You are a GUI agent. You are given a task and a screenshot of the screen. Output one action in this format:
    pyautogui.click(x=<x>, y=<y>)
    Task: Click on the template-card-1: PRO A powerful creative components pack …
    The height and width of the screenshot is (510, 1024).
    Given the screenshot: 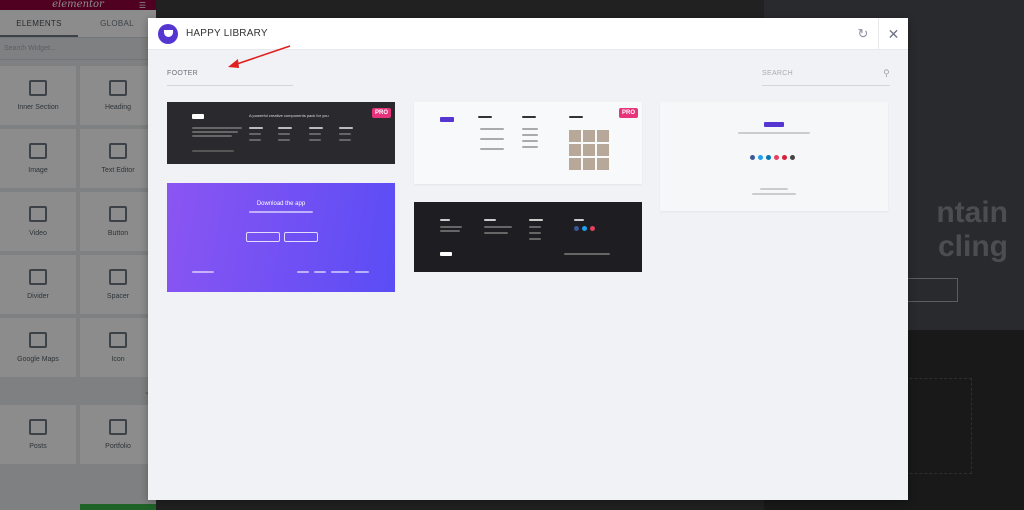 What is the action you would take?
    pyautogui.click(x=281, y=133)
    